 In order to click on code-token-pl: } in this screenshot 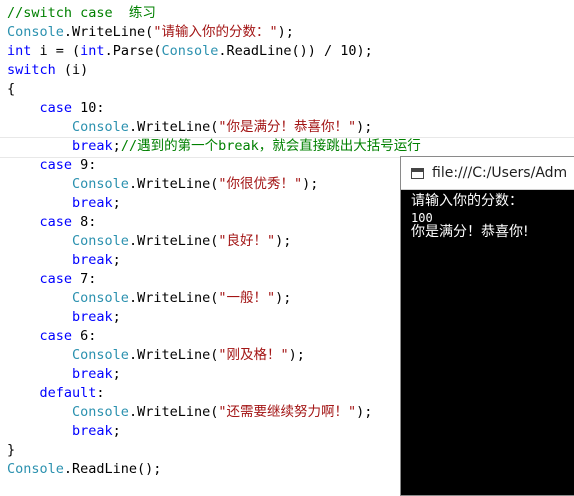, I will do `click(11, 450)`.